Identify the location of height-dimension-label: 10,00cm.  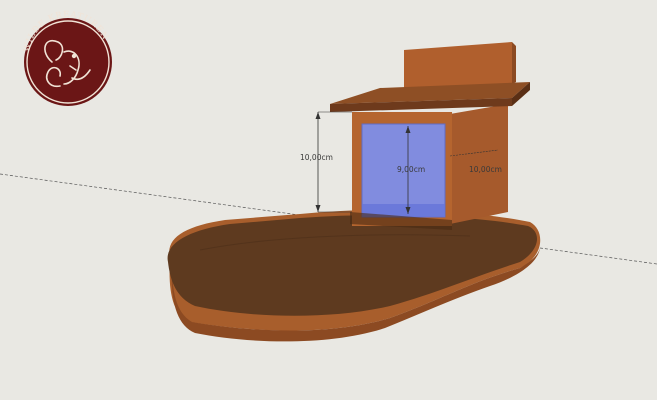
(316, 157).